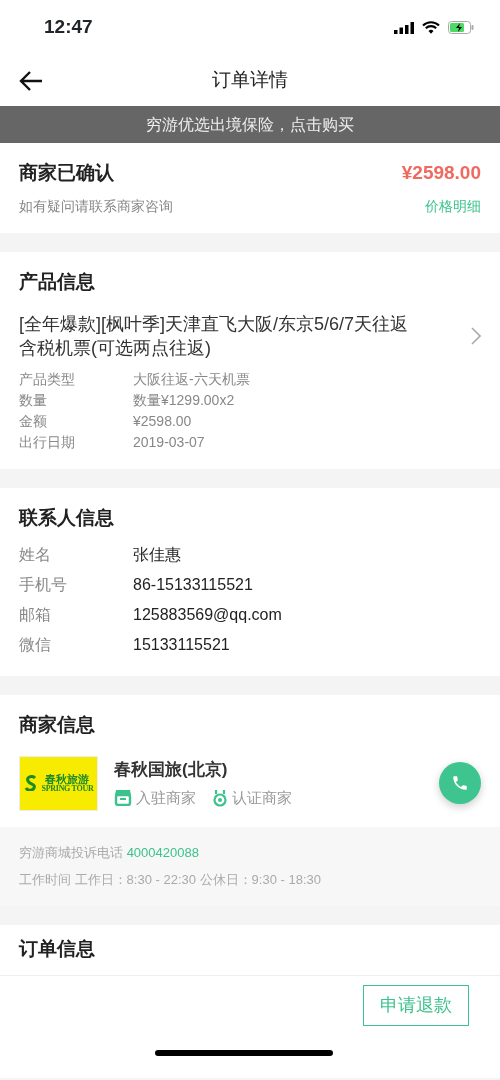 The width and height of the screenshot is (500, 1080). I want to click on field-label: 姓名, so click(35, 555).